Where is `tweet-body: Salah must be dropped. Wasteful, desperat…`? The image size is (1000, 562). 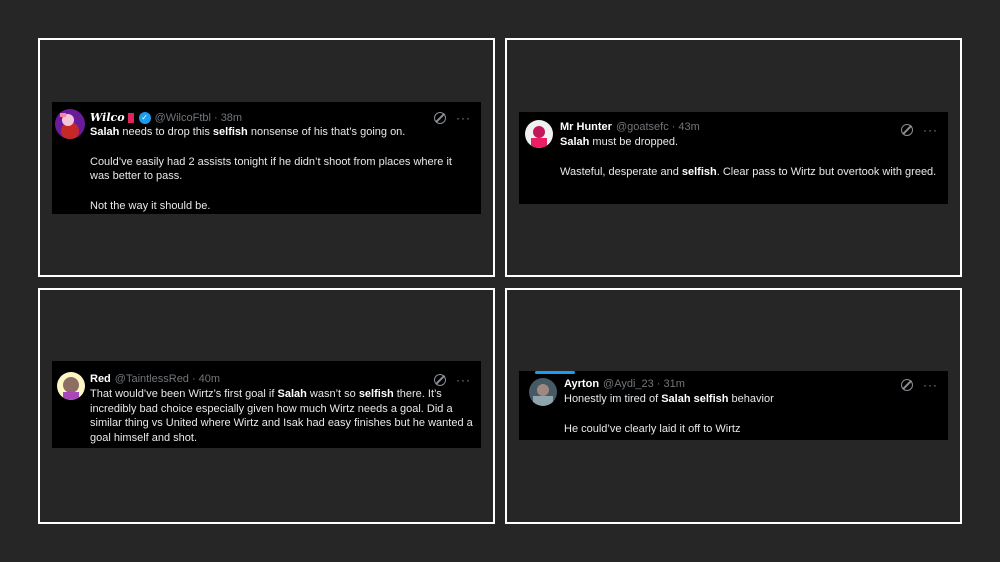
tweet-body: Salah must be dropped. Wasteful, desperat… is located at coordinates (749, 157).